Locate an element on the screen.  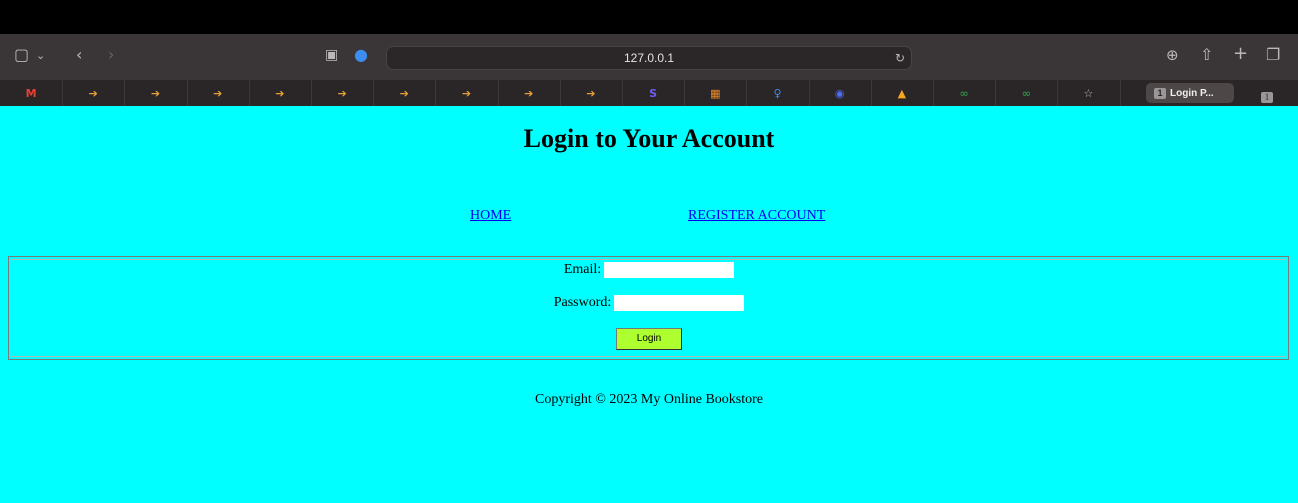
password-label: Password: is located at coordinates (582, 302).